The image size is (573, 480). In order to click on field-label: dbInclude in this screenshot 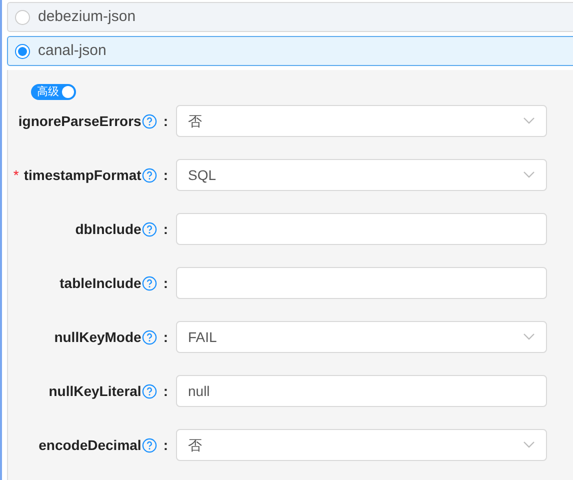, I will do `click(108, 229)`.